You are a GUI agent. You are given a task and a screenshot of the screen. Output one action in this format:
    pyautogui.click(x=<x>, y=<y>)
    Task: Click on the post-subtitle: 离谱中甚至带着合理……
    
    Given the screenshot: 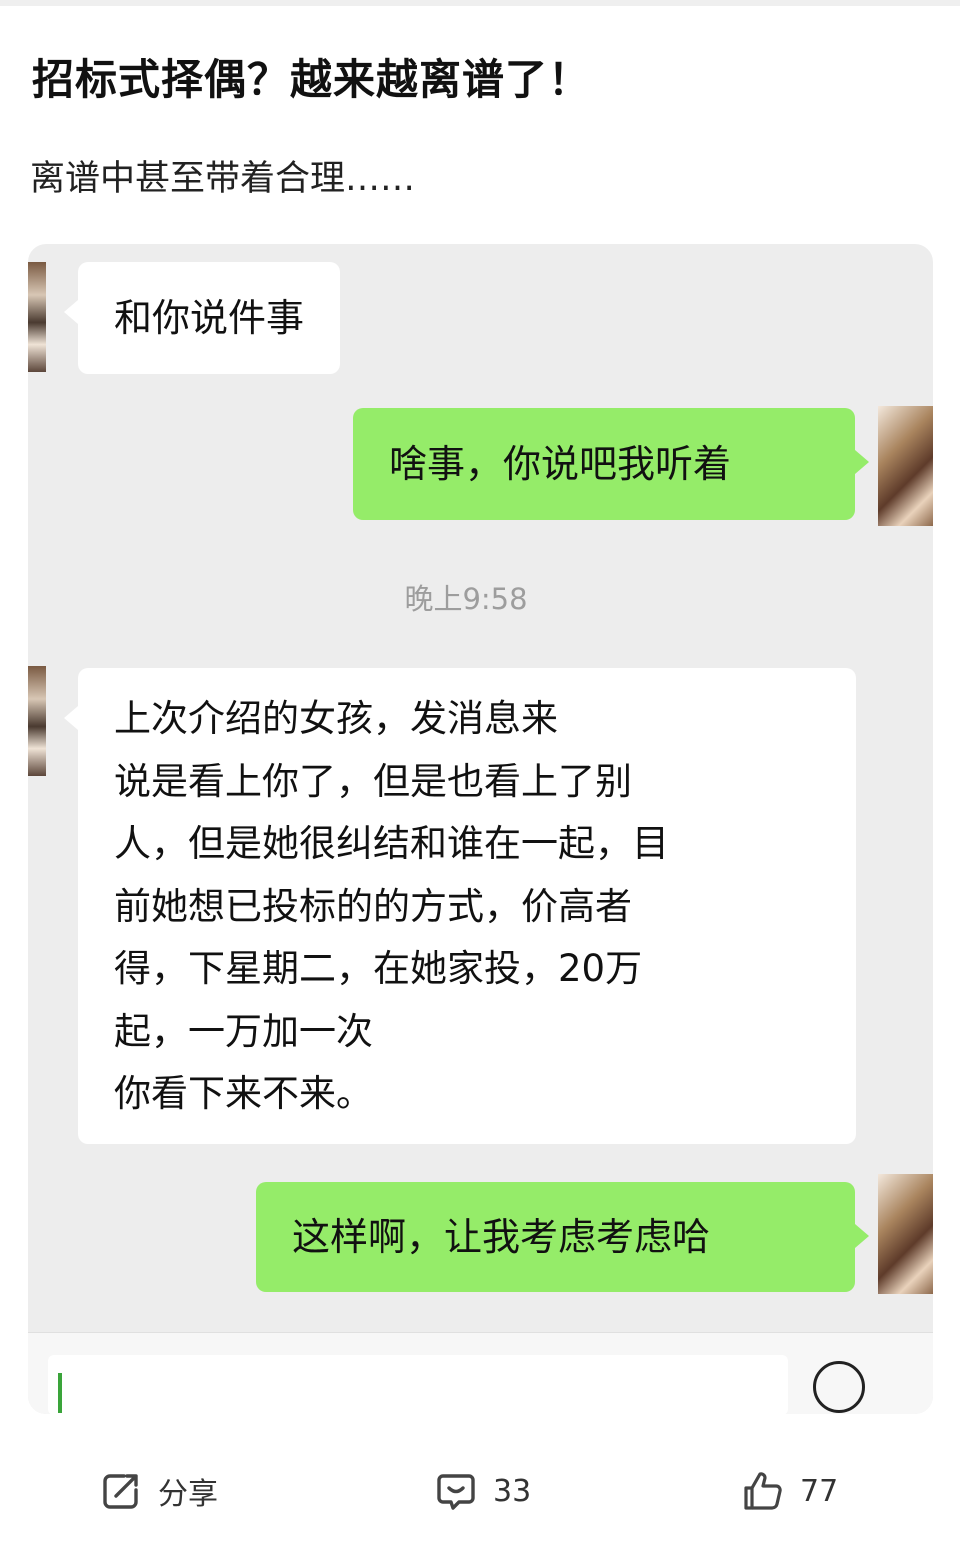 What is the action you would take?
    pyautogui.click(x=223, y=179)
    